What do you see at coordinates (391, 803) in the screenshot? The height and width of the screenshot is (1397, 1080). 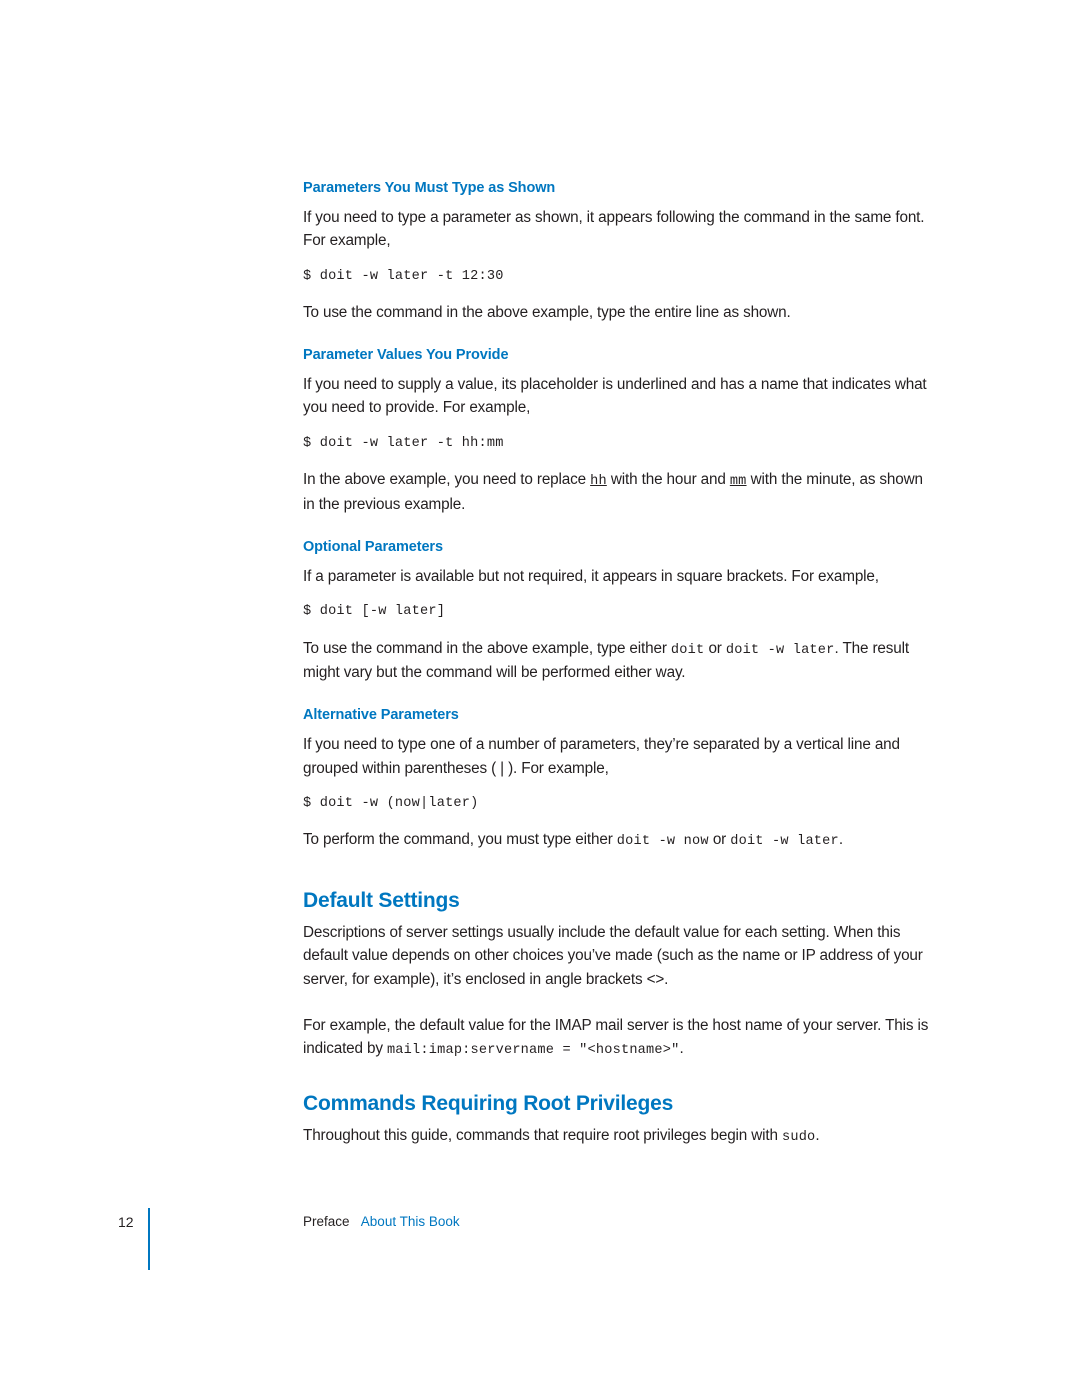 I see `code-sample-alternative-parameters: $ doit -w (now|later)` at bounding box center [391, 803].